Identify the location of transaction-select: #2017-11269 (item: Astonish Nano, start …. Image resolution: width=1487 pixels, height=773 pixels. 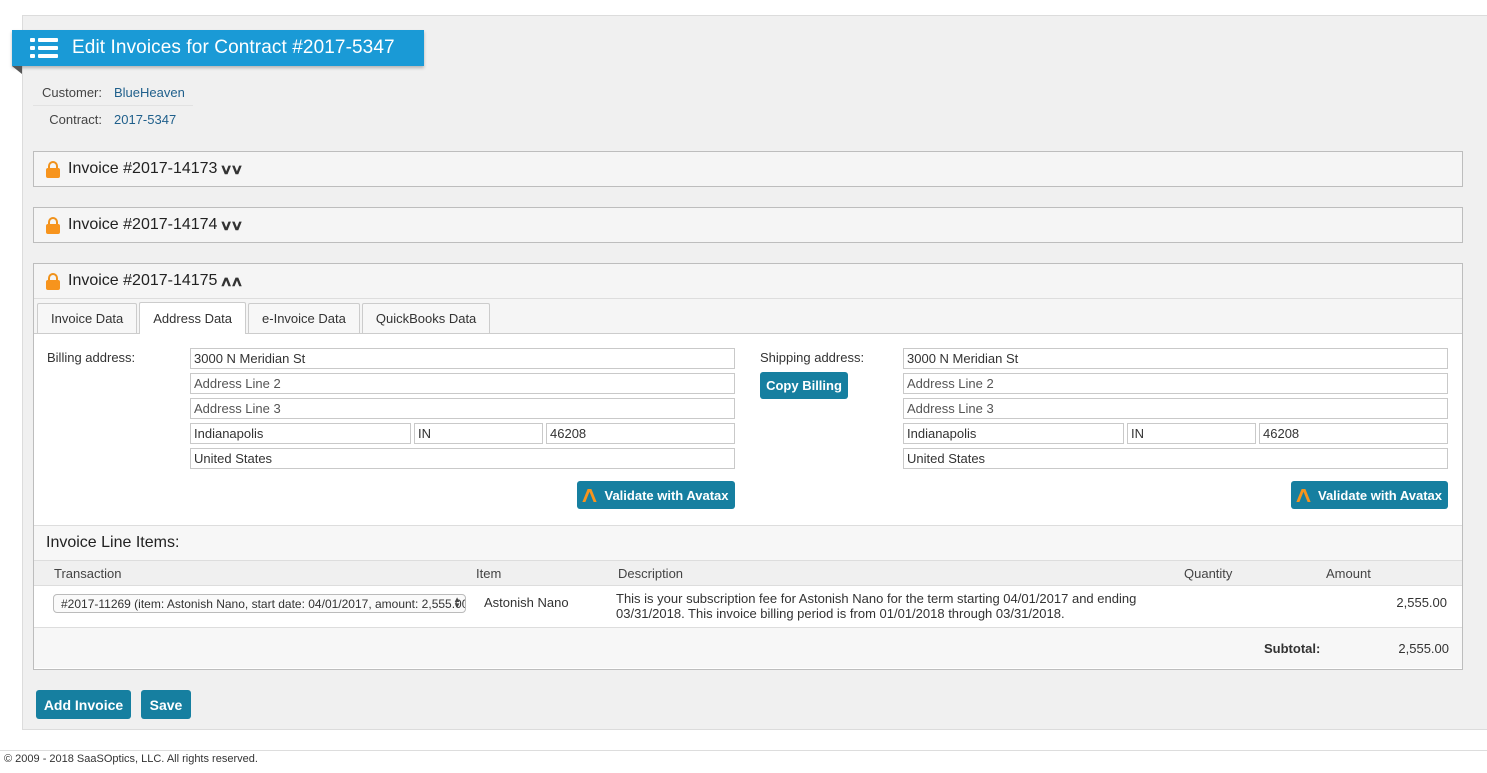
(259, 603).